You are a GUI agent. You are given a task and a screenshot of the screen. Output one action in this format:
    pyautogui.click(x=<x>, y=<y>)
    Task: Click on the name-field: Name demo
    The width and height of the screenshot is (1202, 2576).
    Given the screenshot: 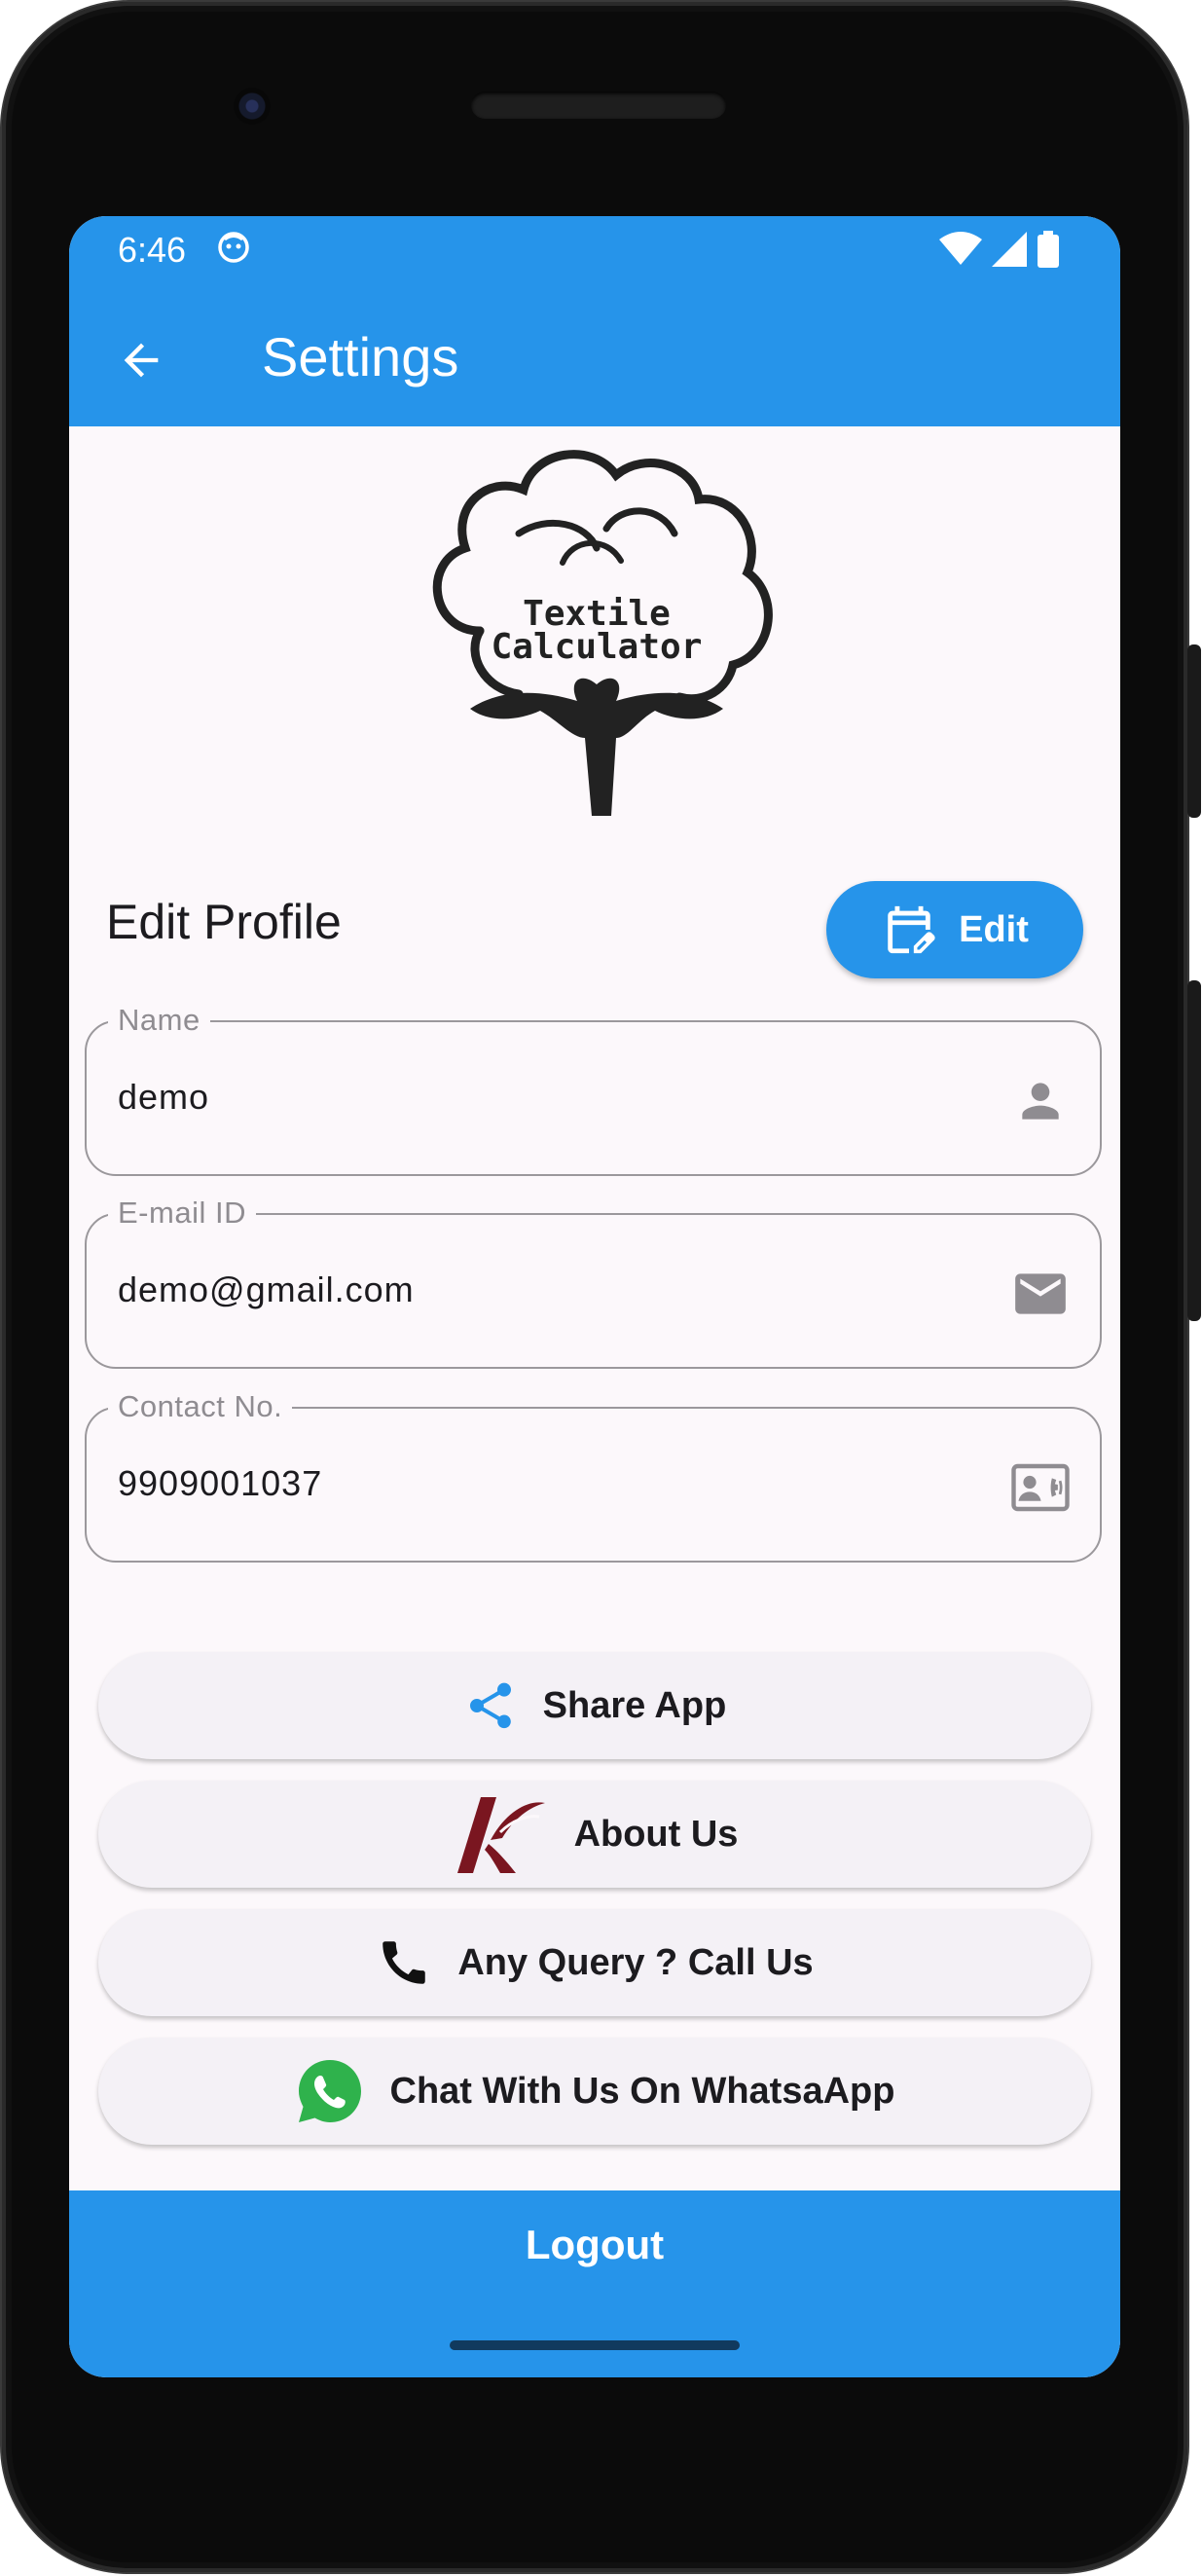 What is the action you would take?
    pyautogui.click(x=593, y=1089)
    